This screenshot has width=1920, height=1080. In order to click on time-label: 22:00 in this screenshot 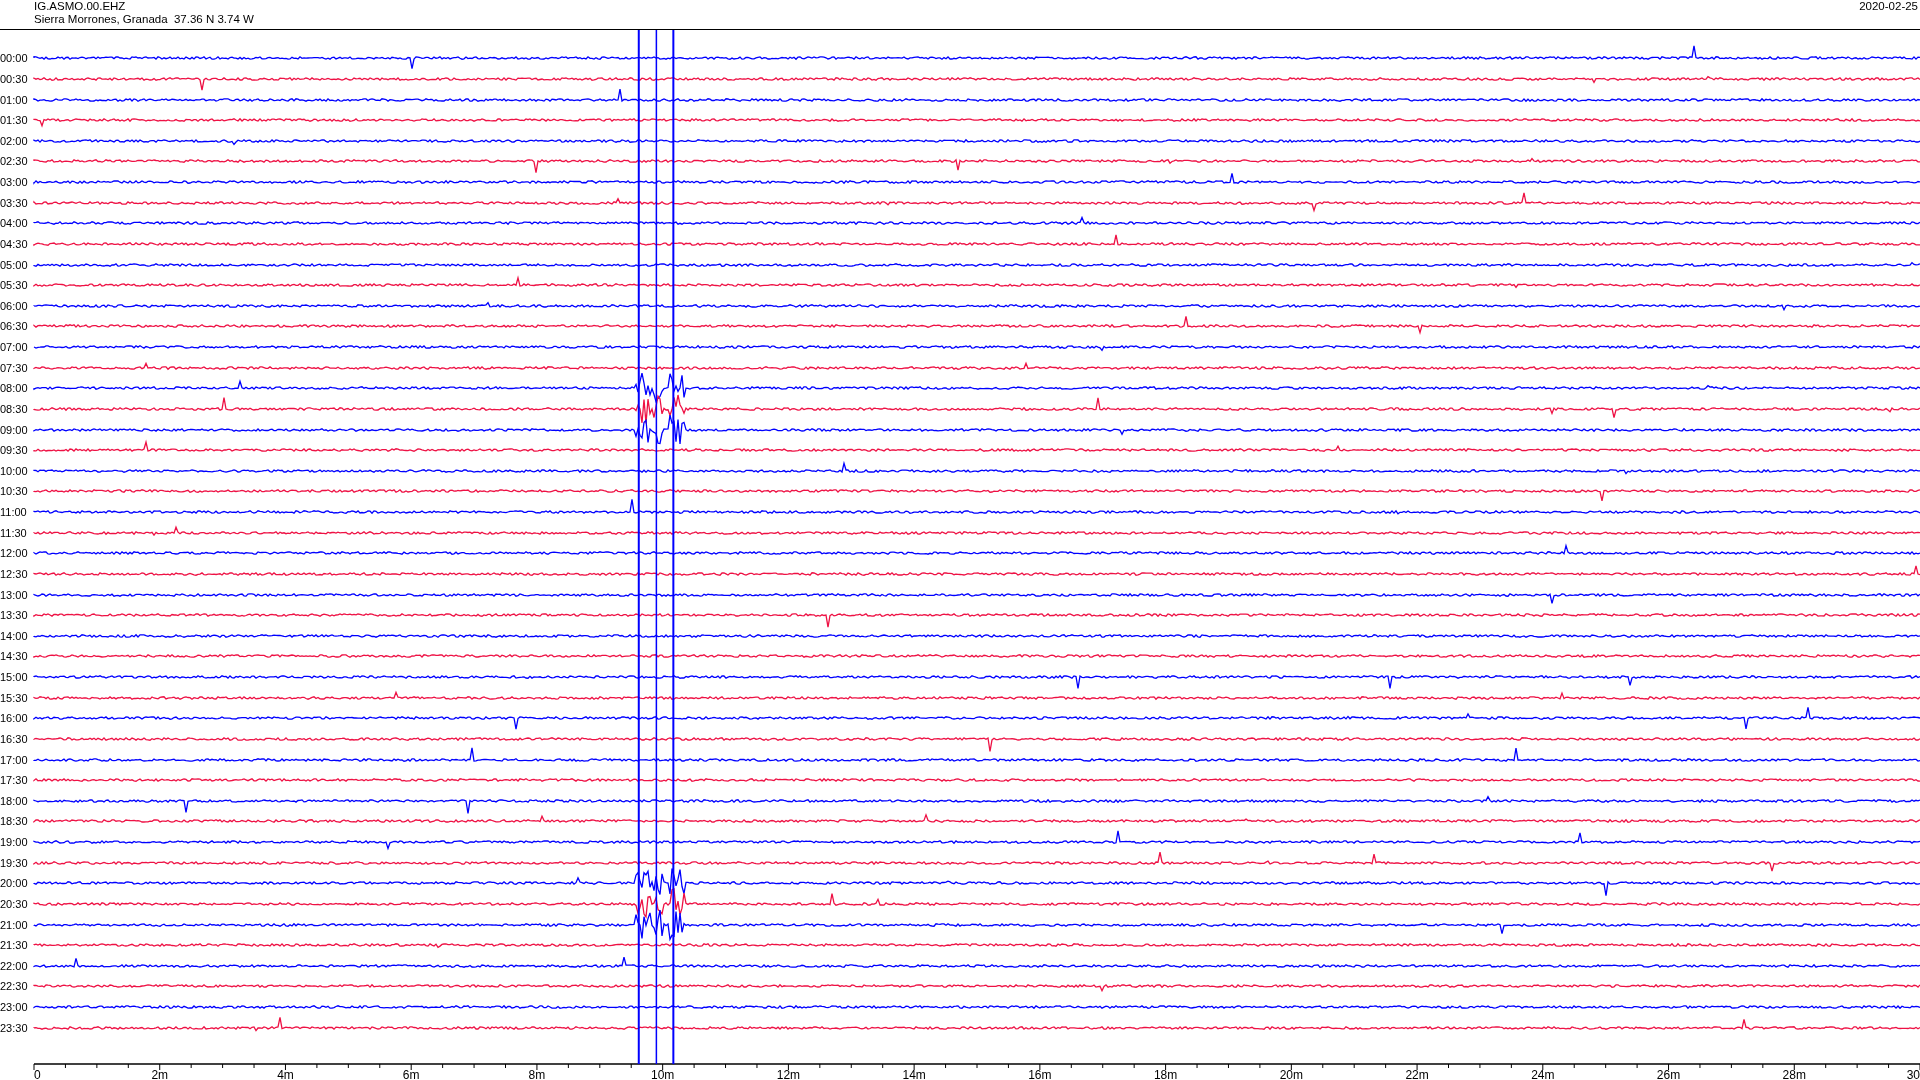, I will do `click(14, 965)`.